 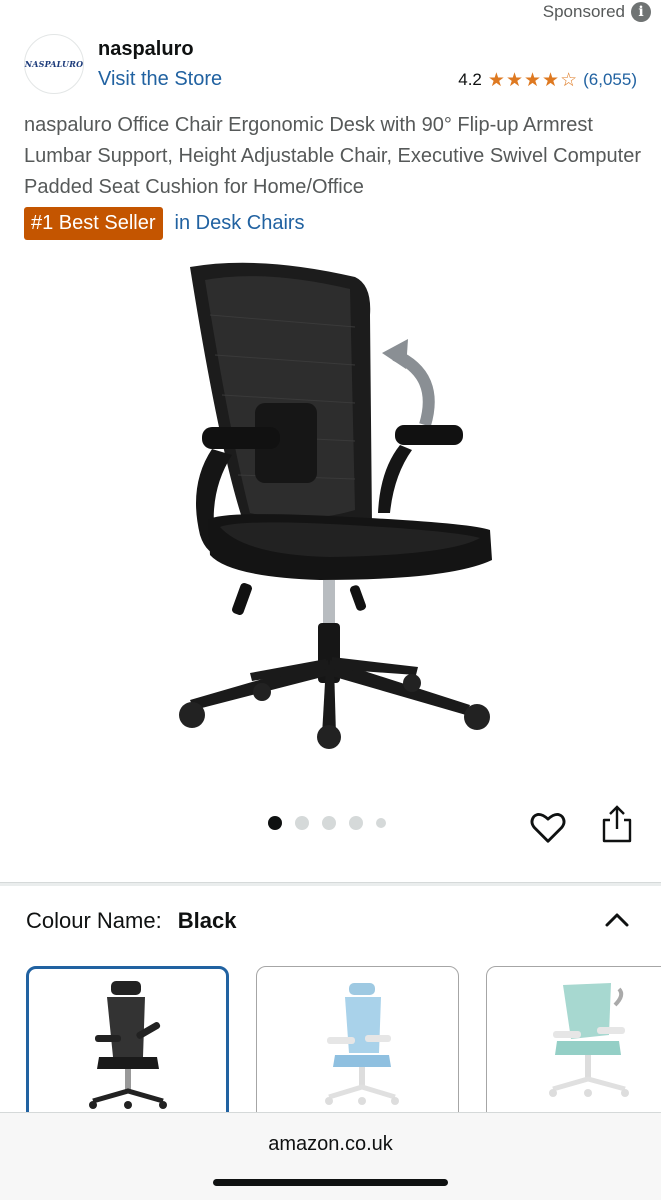 I want to click on sponsored-text: Sponsored, so click(x=583, y=11).